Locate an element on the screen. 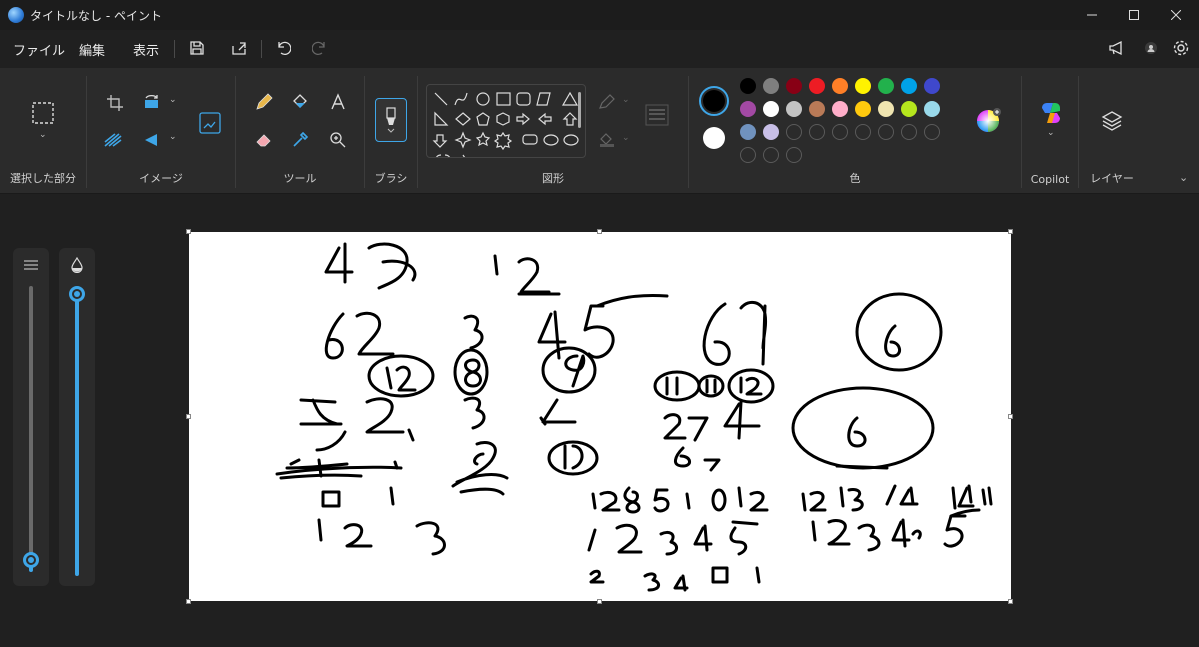 This screenshot has height=647, width=1199. shapes-group: ⌄ ⌄ 図形 is located at coordinates (553, 131).